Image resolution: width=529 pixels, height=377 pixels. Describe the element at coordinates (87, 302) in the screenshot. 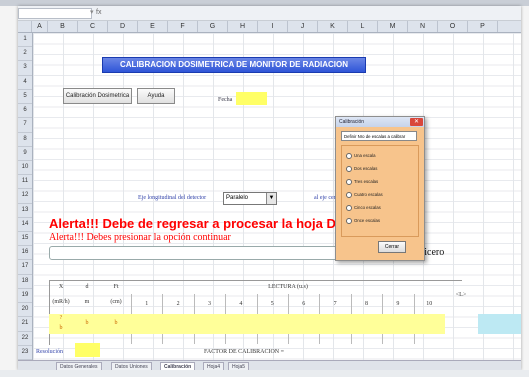

I see `col-d-unit: m` at that location.